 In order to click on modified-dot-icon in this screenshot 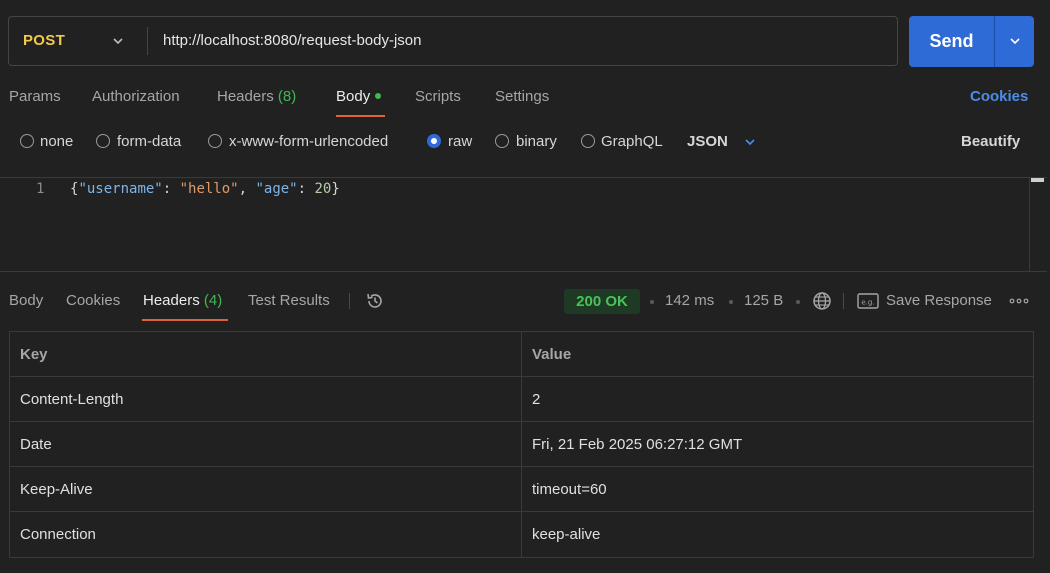, I will do `click(378, 96)`.